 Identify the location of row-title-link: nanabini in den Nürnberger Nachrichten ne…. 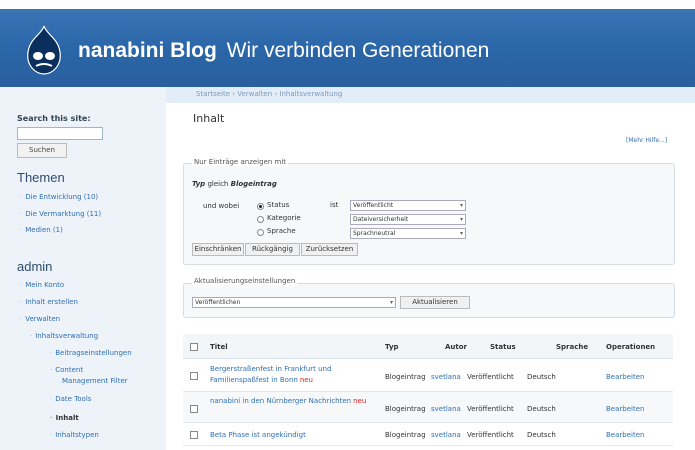
(295, 401).